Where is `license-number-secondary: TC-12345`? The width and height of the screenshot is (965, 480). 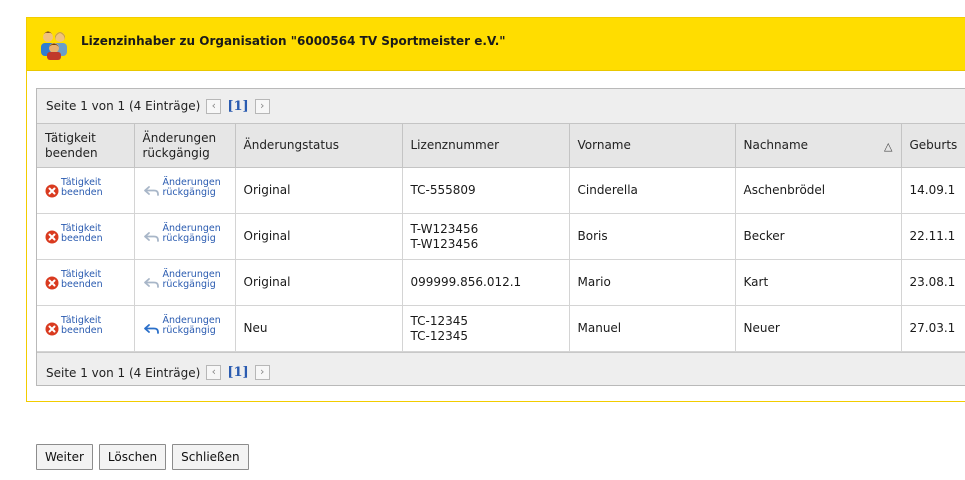 license-number-secondary: TC-12345 is located at coordinates (439, 335).